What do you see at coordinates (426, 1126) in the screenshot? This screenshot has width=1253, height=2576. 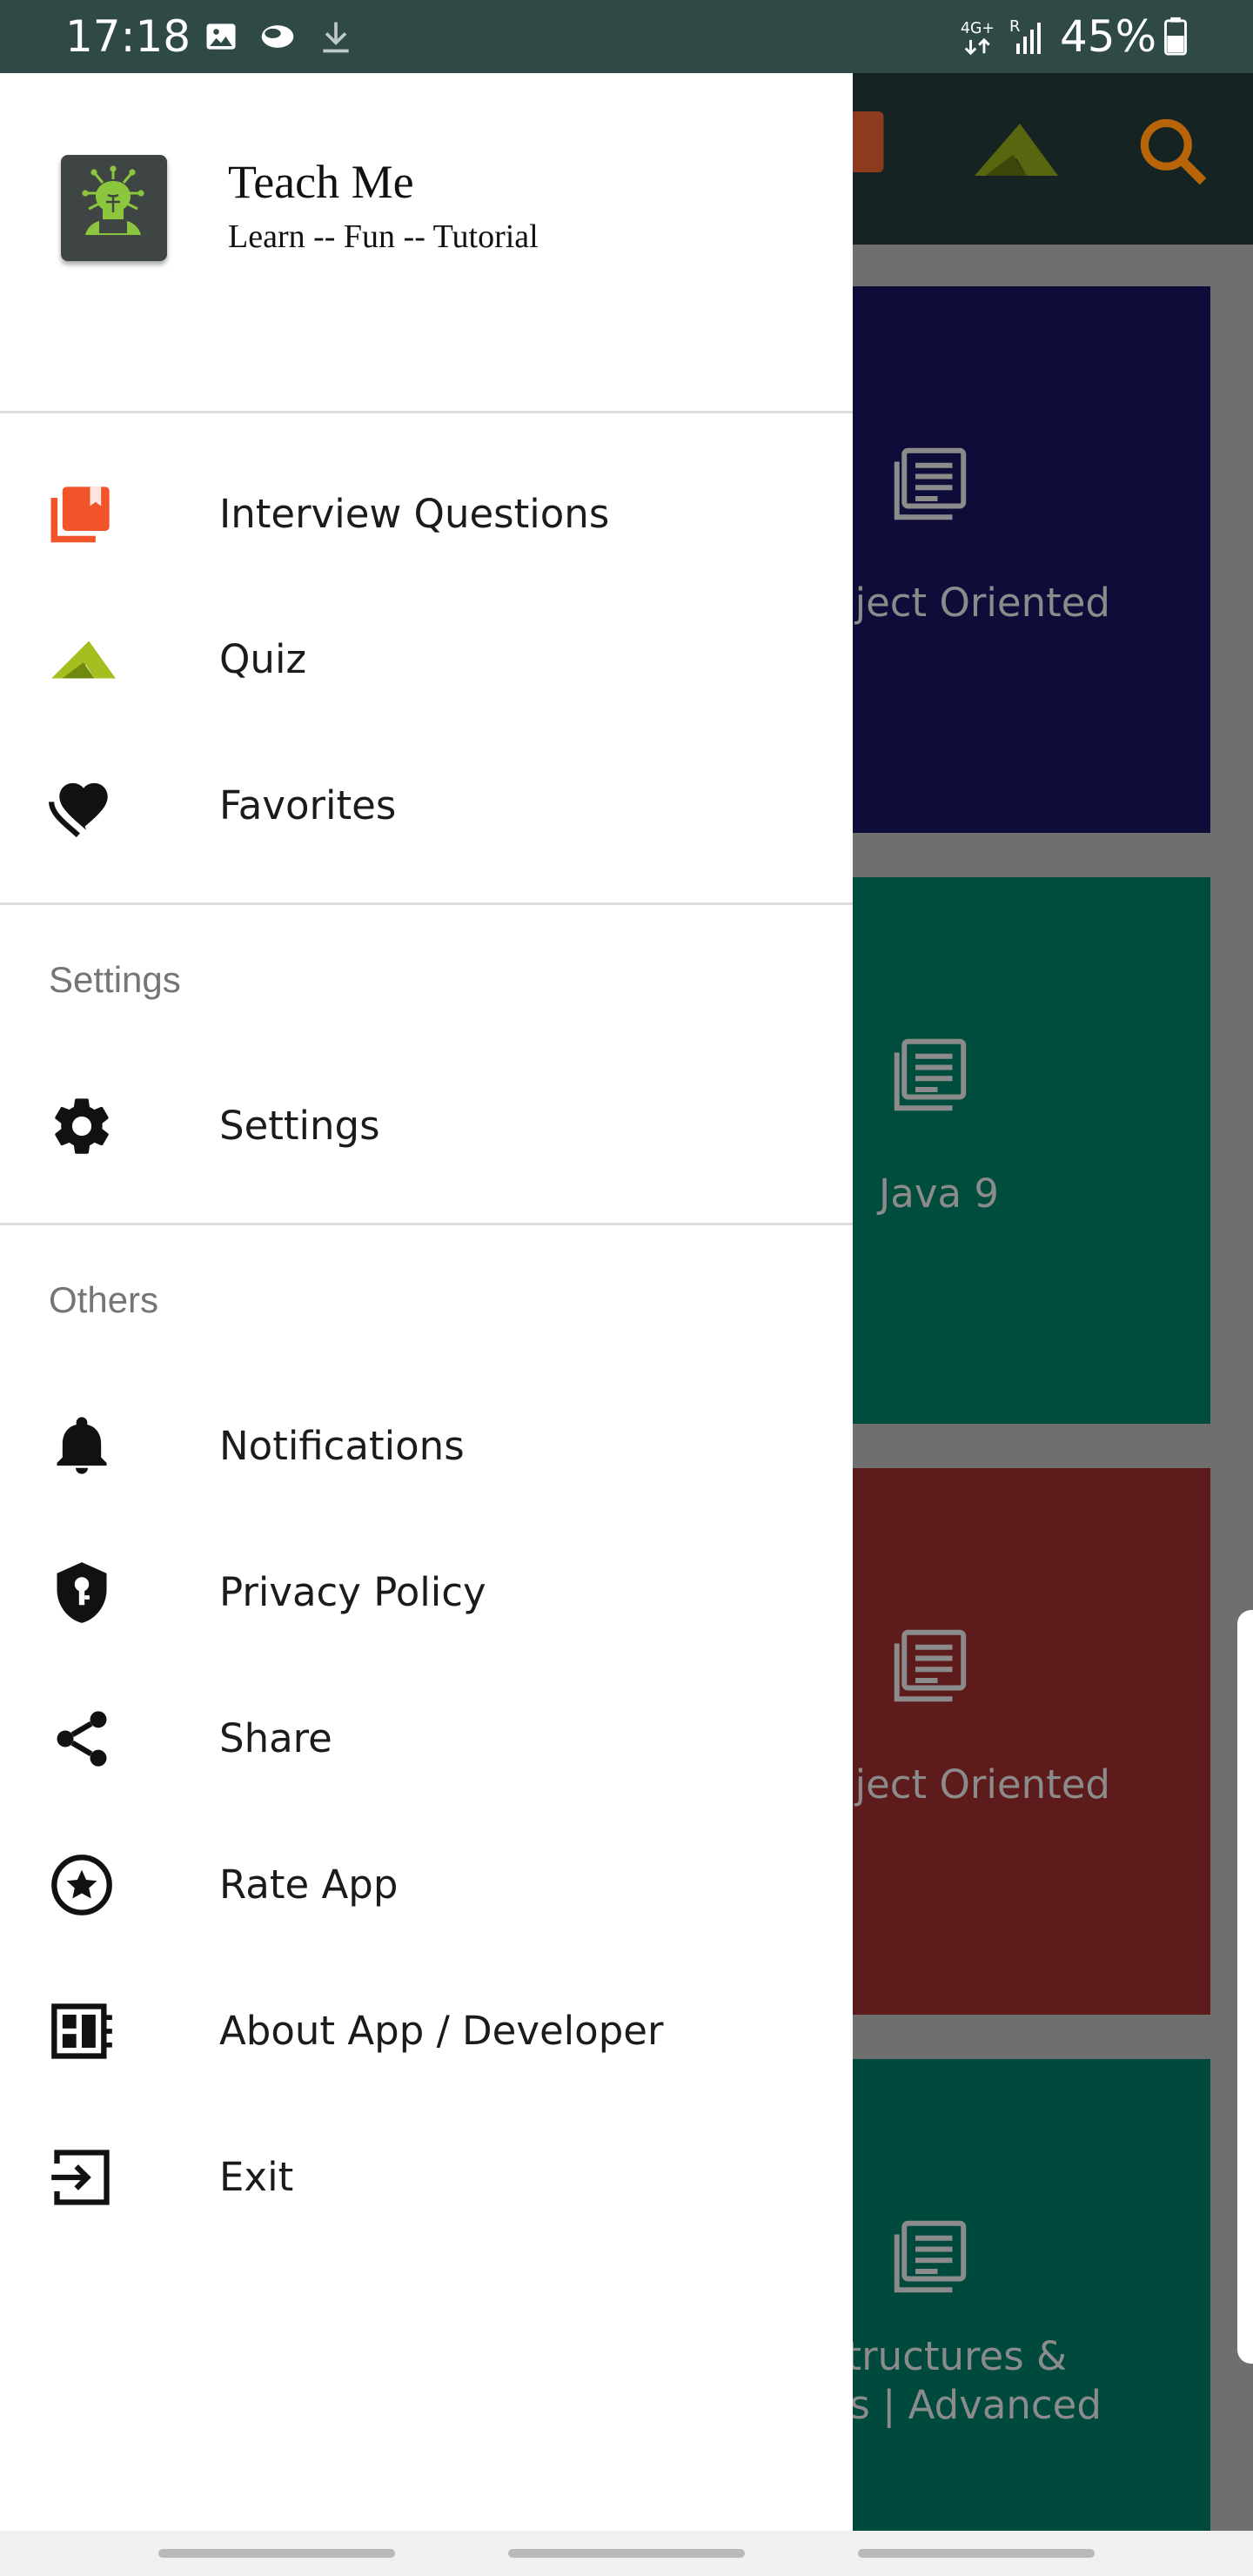 I see `menu-item-settings: Settings` at bounding box center [426, 1126].